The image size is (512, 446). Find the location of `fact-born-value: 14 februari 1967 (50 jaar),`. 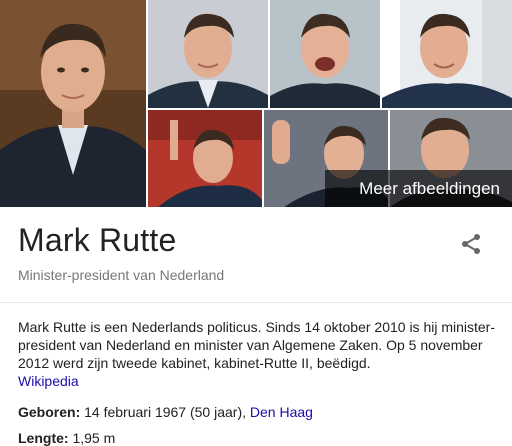

fact-born-value: 14 februari 1967 (50 jaar), is located at coordinates (165, 412).